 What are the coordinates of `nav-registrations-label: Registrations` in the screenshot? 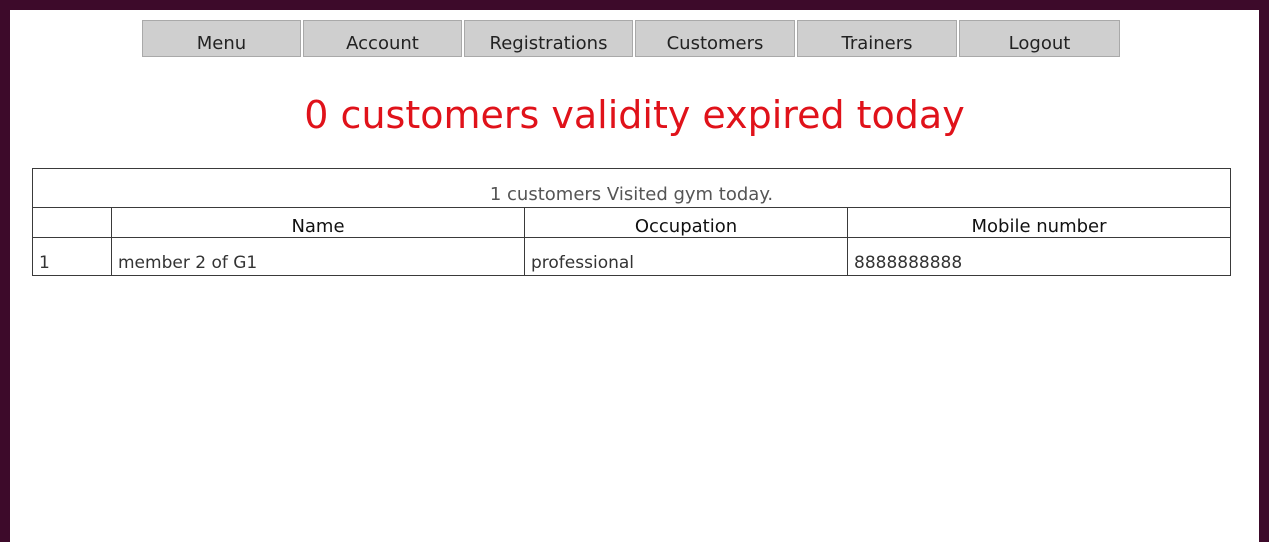 It's located at (548, 43).